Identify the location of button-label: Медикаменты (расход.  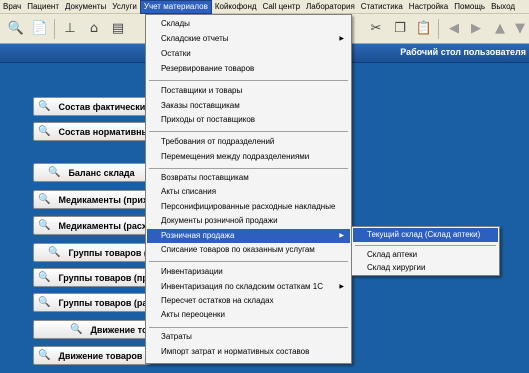
(104, 225).